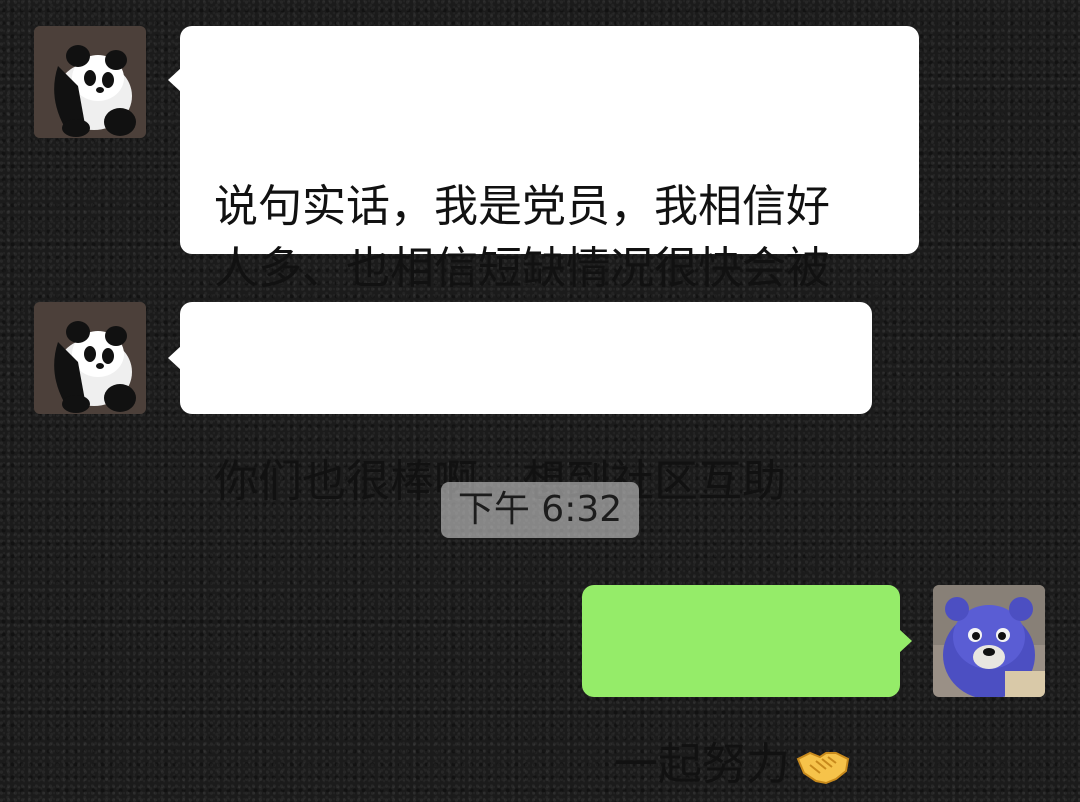 The width and height of the screenshot is (1080, 802). What do you see at coordinates (540, 510) in the screenshot?
I see `timestamp: 下午 6:32` at bounding box center [540, 510].